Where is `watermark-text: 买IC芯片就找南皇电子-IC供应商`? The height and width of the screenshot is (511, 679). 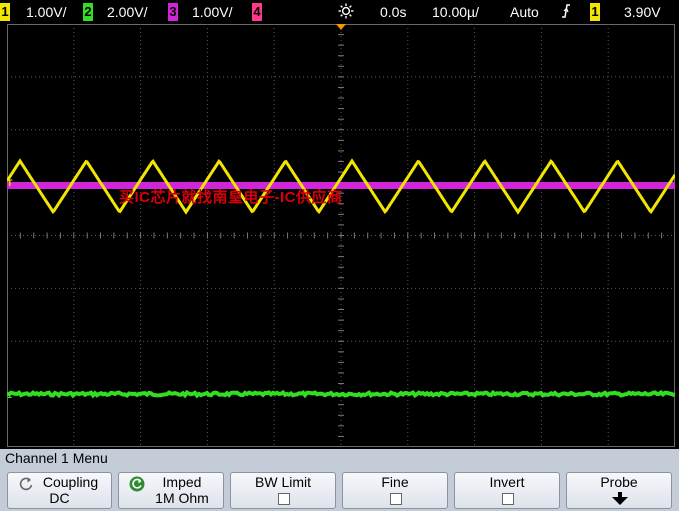
watermark-text: 买IC芯片就找南皇电子-IC供应商 is located at coordinates (231, 197).